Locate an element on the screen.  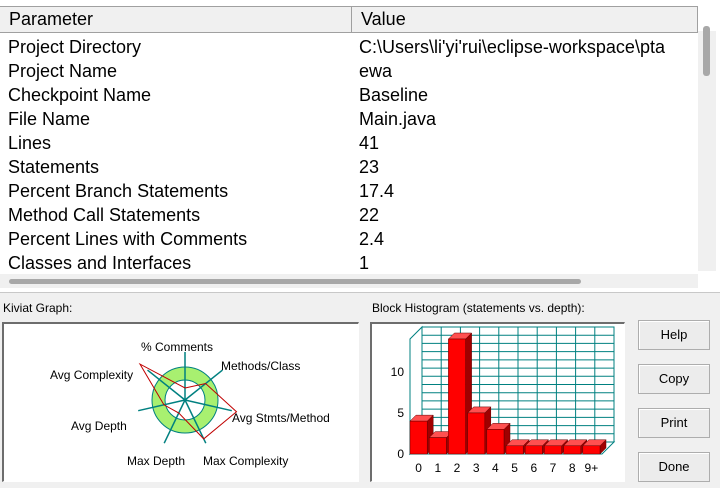
parameter-cell: Checkpoint Name is located at coordinates (80, 95).